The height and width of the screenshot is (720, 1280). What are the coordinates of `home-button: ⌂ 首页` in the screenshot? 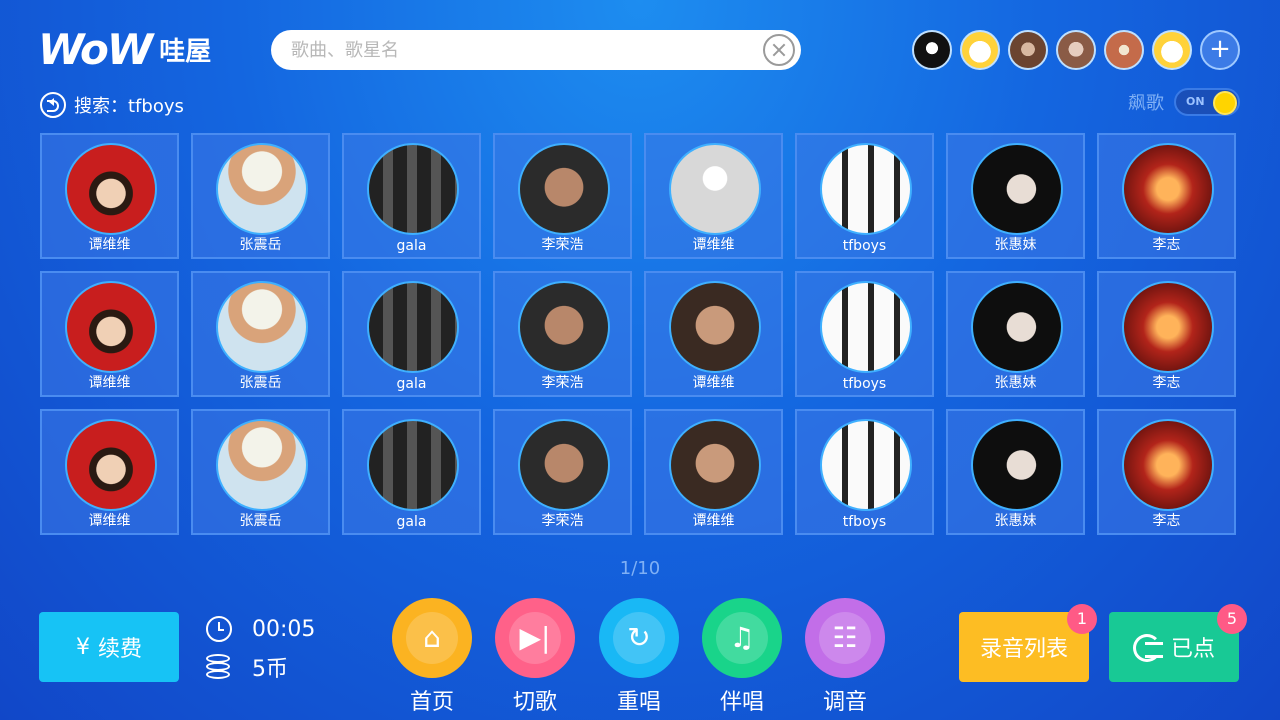 It's located at (432, 657).